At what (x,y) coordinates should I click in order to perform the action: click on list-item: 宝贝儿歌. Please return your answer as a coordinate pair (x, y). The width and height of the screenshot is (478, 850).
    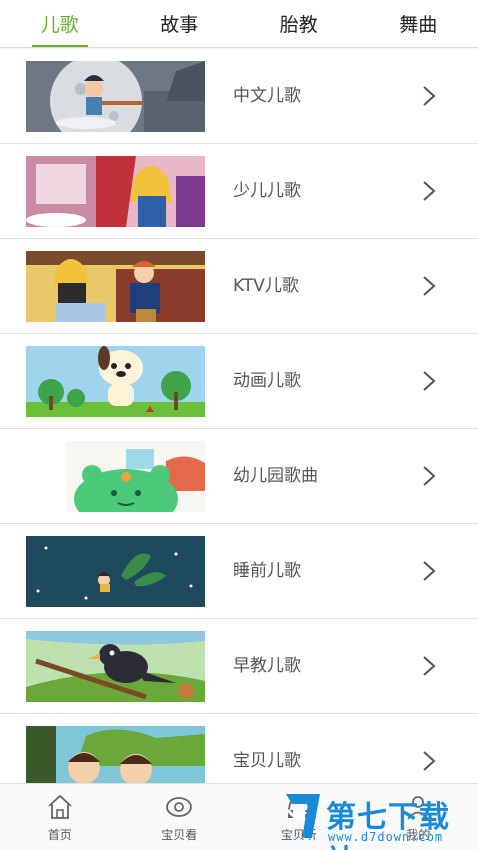
    Looking at the image, I should click on (239, 748).